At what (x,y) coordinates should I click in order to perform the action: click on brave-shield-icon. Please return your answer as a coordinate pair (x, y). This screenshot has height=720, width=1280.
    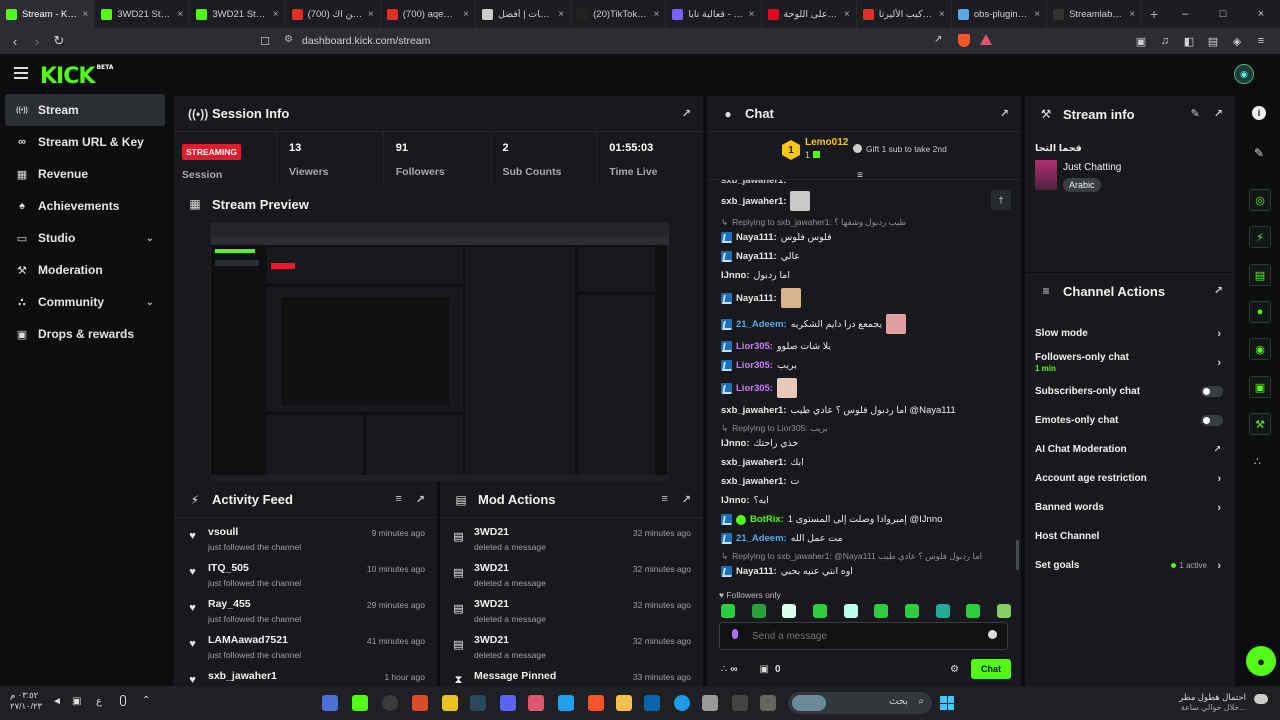
    Looking at the image, I should click on (964, 40).